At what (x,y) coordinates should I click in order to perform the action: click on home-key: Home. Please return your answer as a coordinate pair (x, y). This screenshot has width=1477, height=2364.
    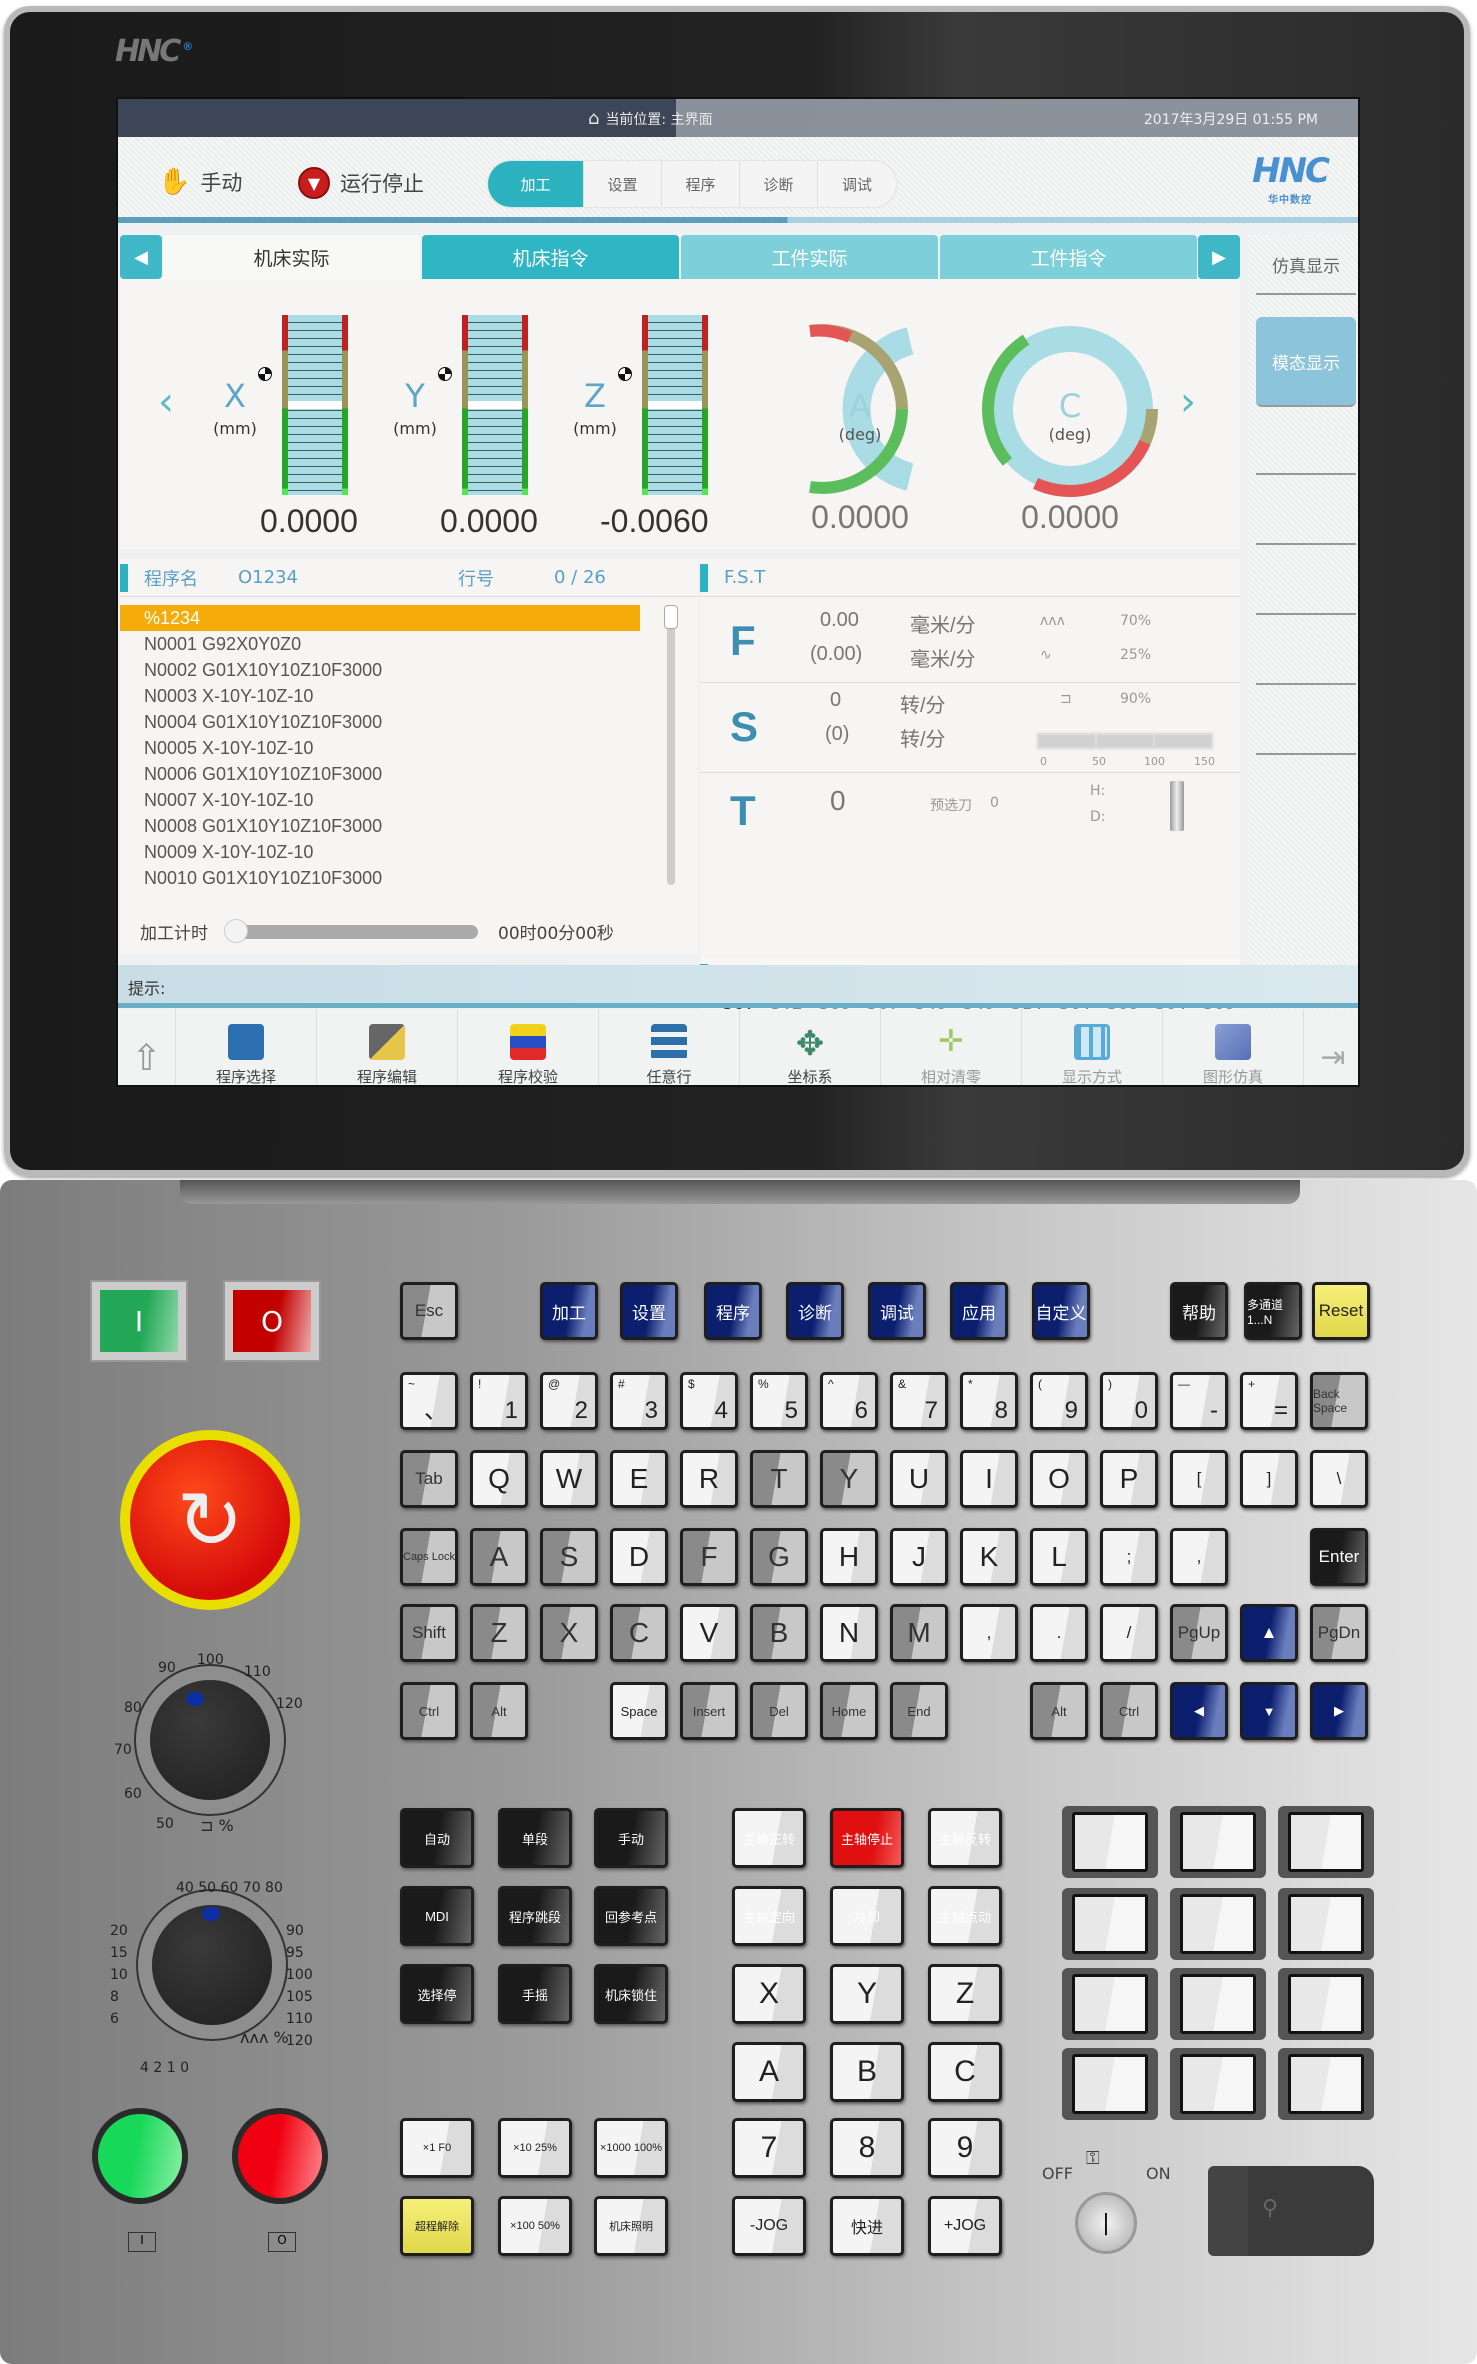
    Looking at the image, I should click on (849, 1711).